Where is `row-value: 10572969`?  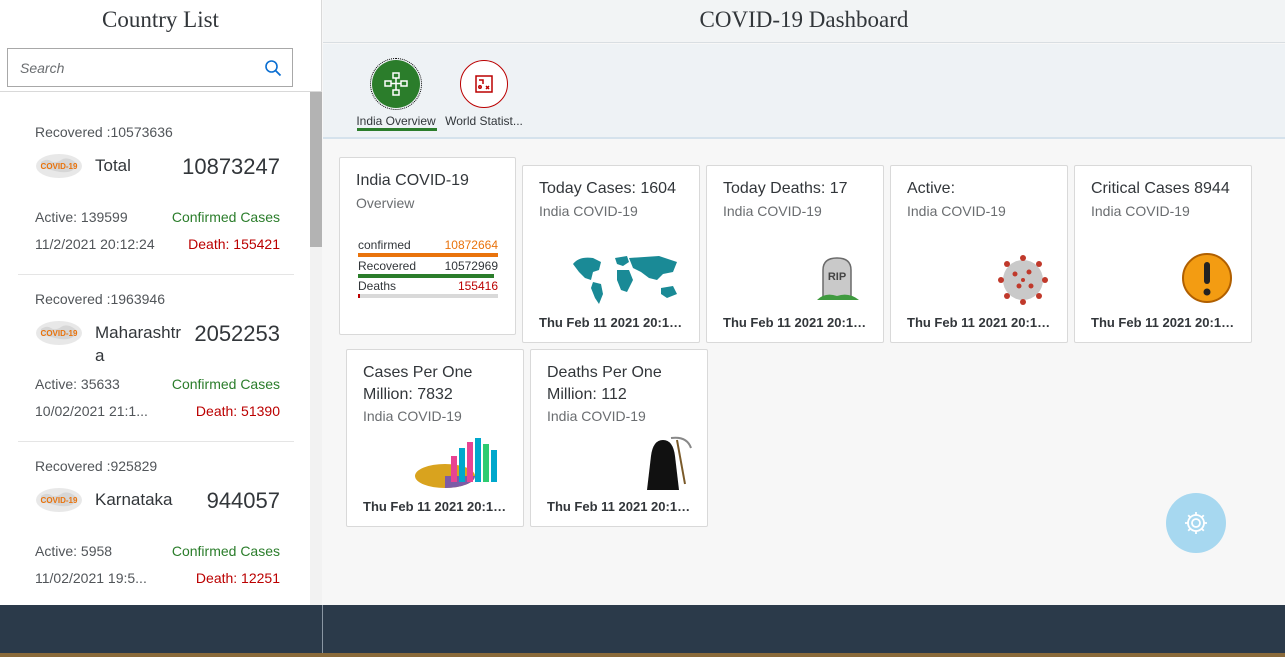 row-value: 10572969 is located at coordinates (471, 266).